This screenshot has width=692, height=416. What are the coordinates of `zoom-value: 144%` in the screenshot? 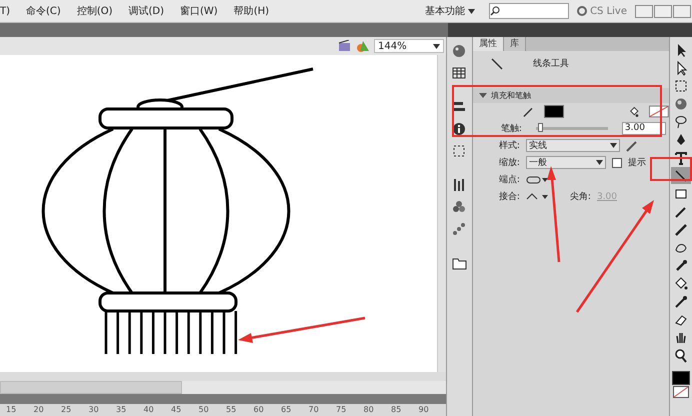 It's located at (392, 46).